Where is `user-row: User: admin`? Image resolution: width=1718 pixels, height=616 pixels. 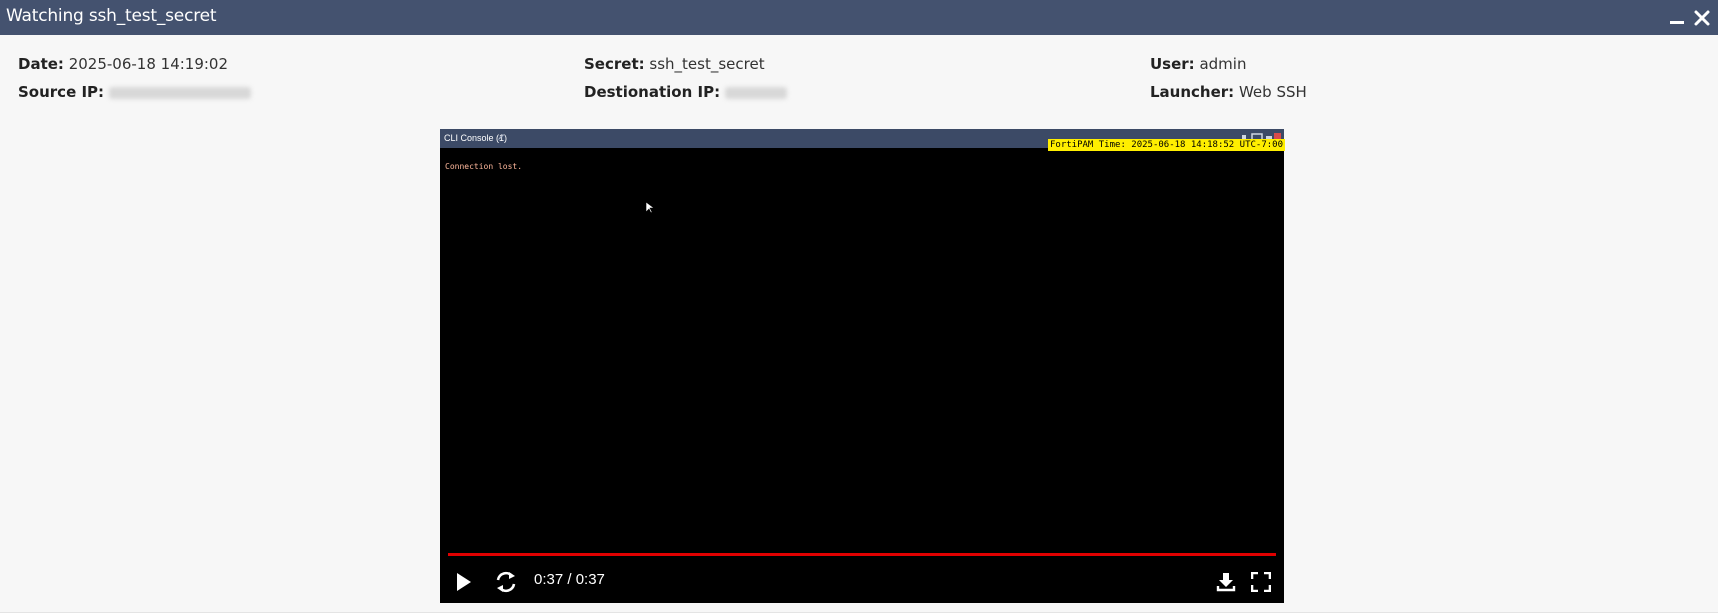
user-row: User: admin is located at coordinates (1228, 64).